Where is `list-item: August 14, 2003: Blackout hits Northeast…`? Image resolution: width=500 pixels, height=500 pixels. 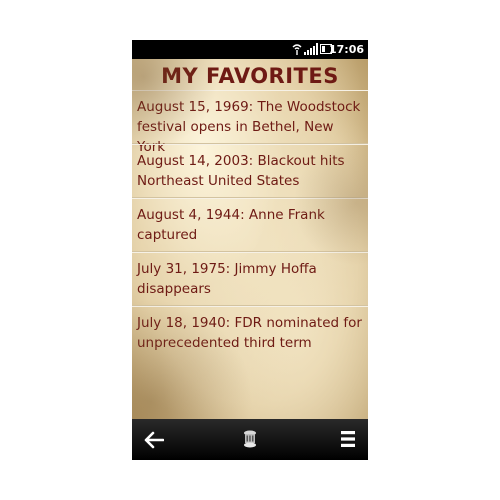 list-item: August 14, 2003: Blackout hits Northeast… is located at coordinates (250, 171).